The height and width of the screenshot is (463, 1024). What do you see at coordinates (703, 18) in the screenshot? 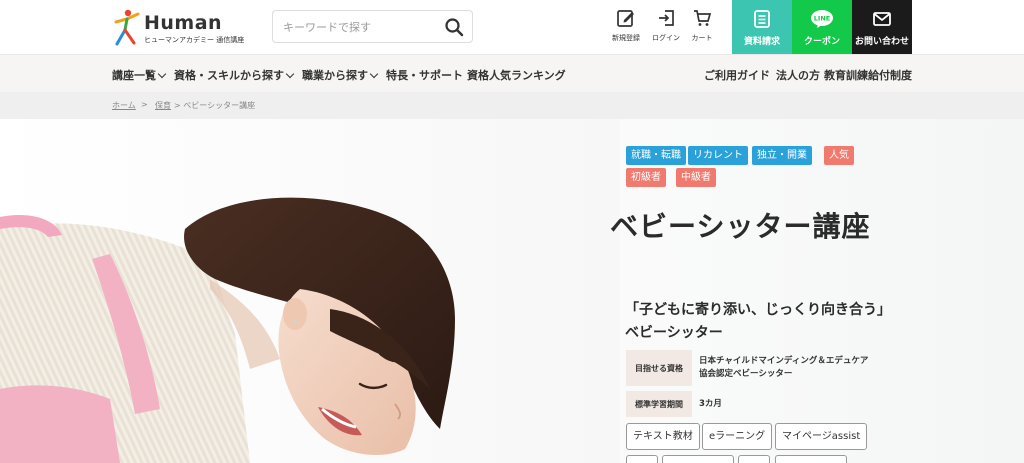
I see `cart-icon` at bounding box center [703, 18].